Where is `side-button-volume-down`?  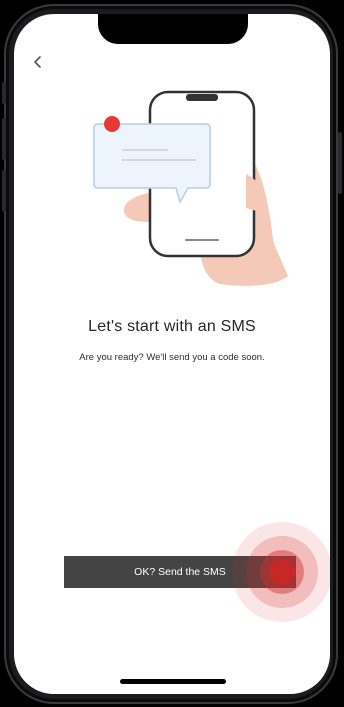
side-button-volume-down is located at coordinates (4, 191).